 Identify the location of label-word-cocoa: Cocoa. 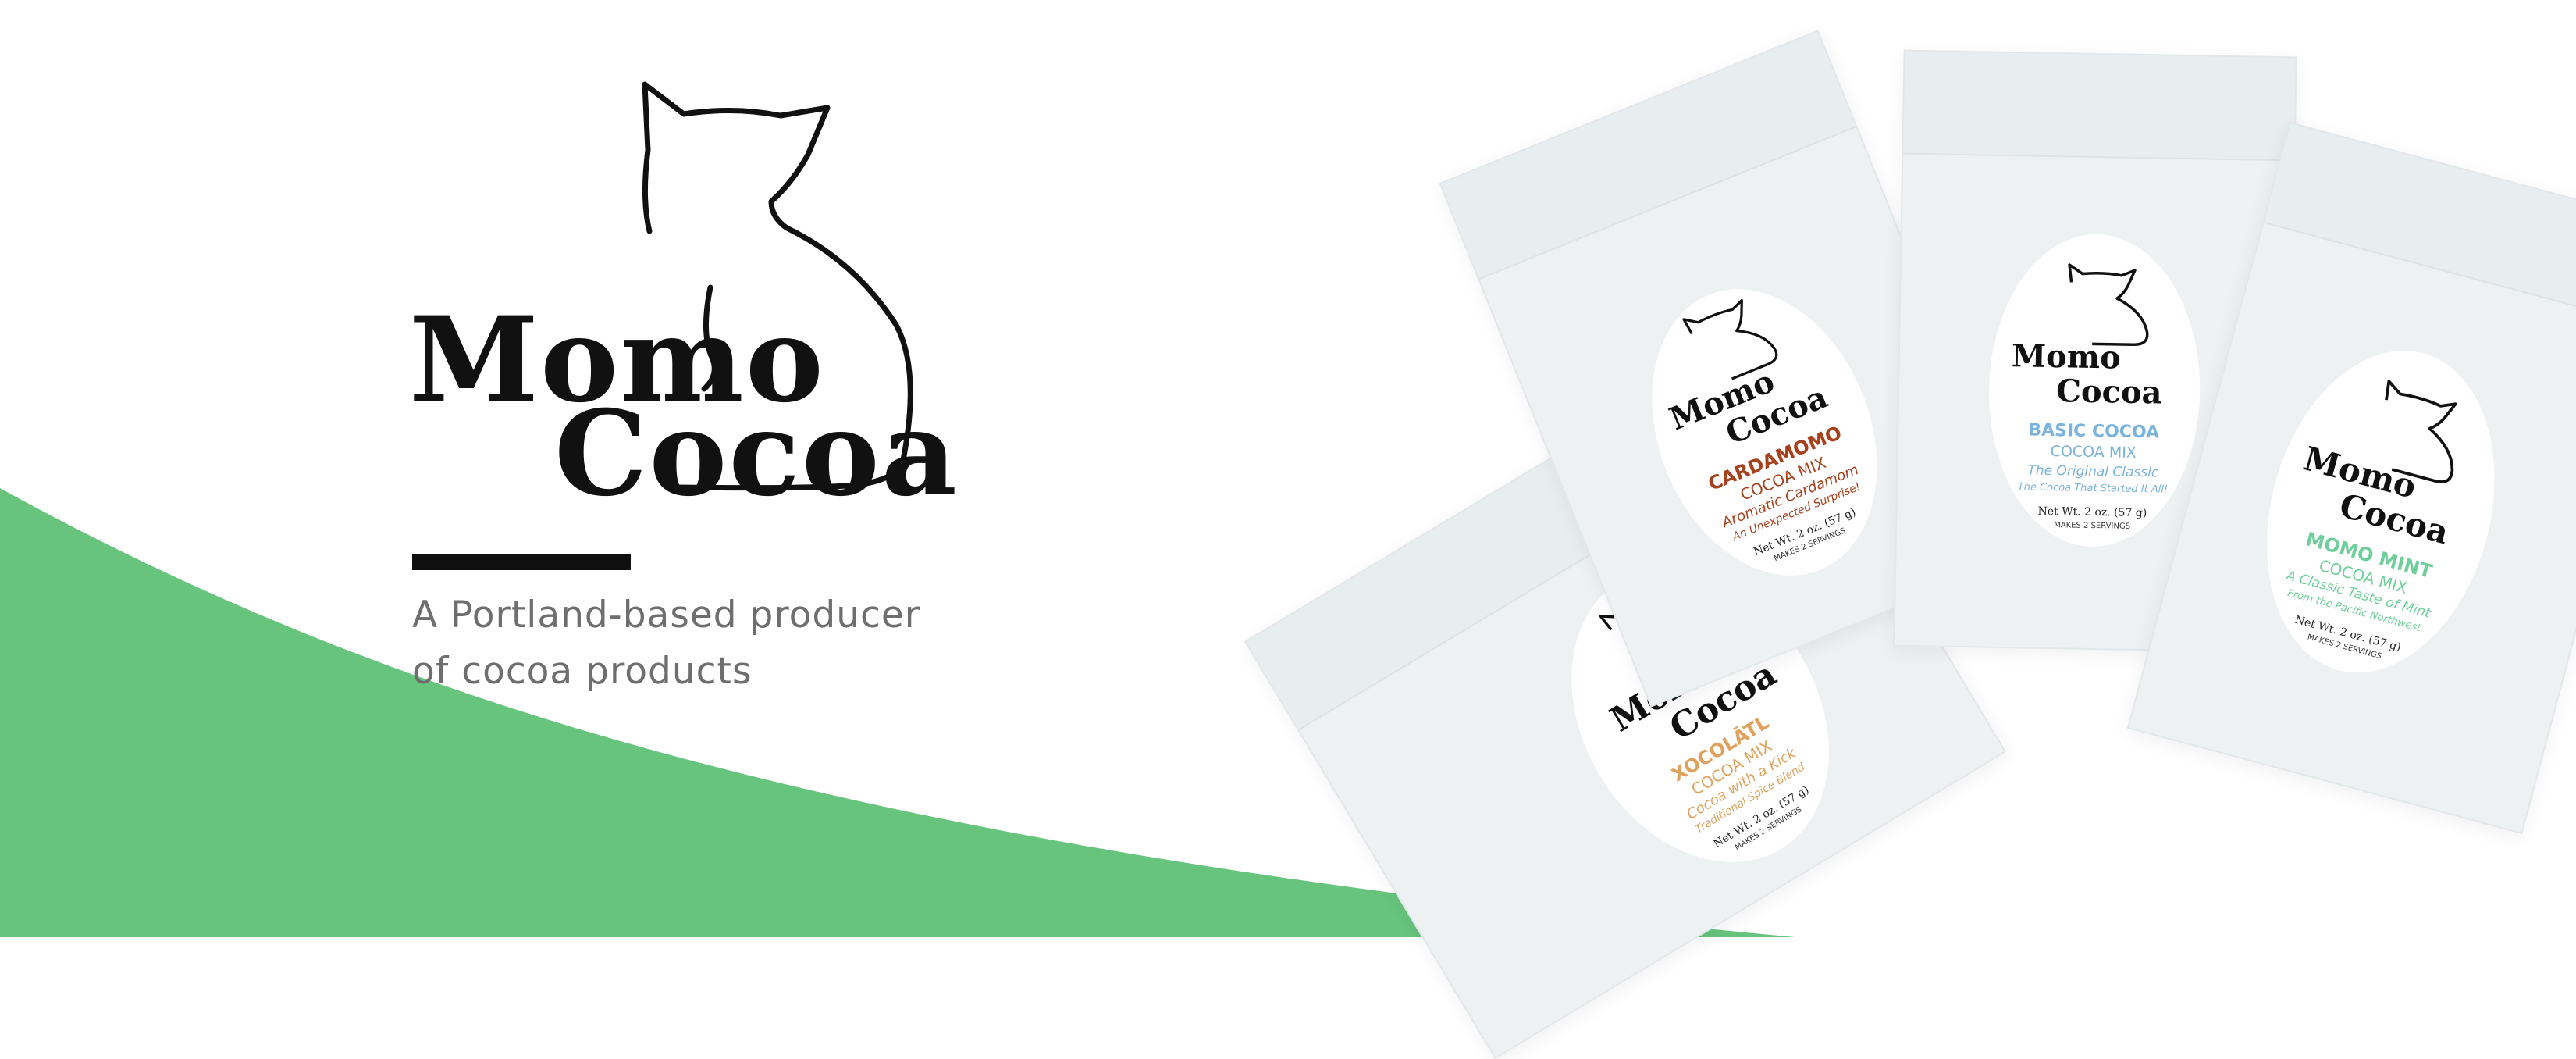
(2108, 392).